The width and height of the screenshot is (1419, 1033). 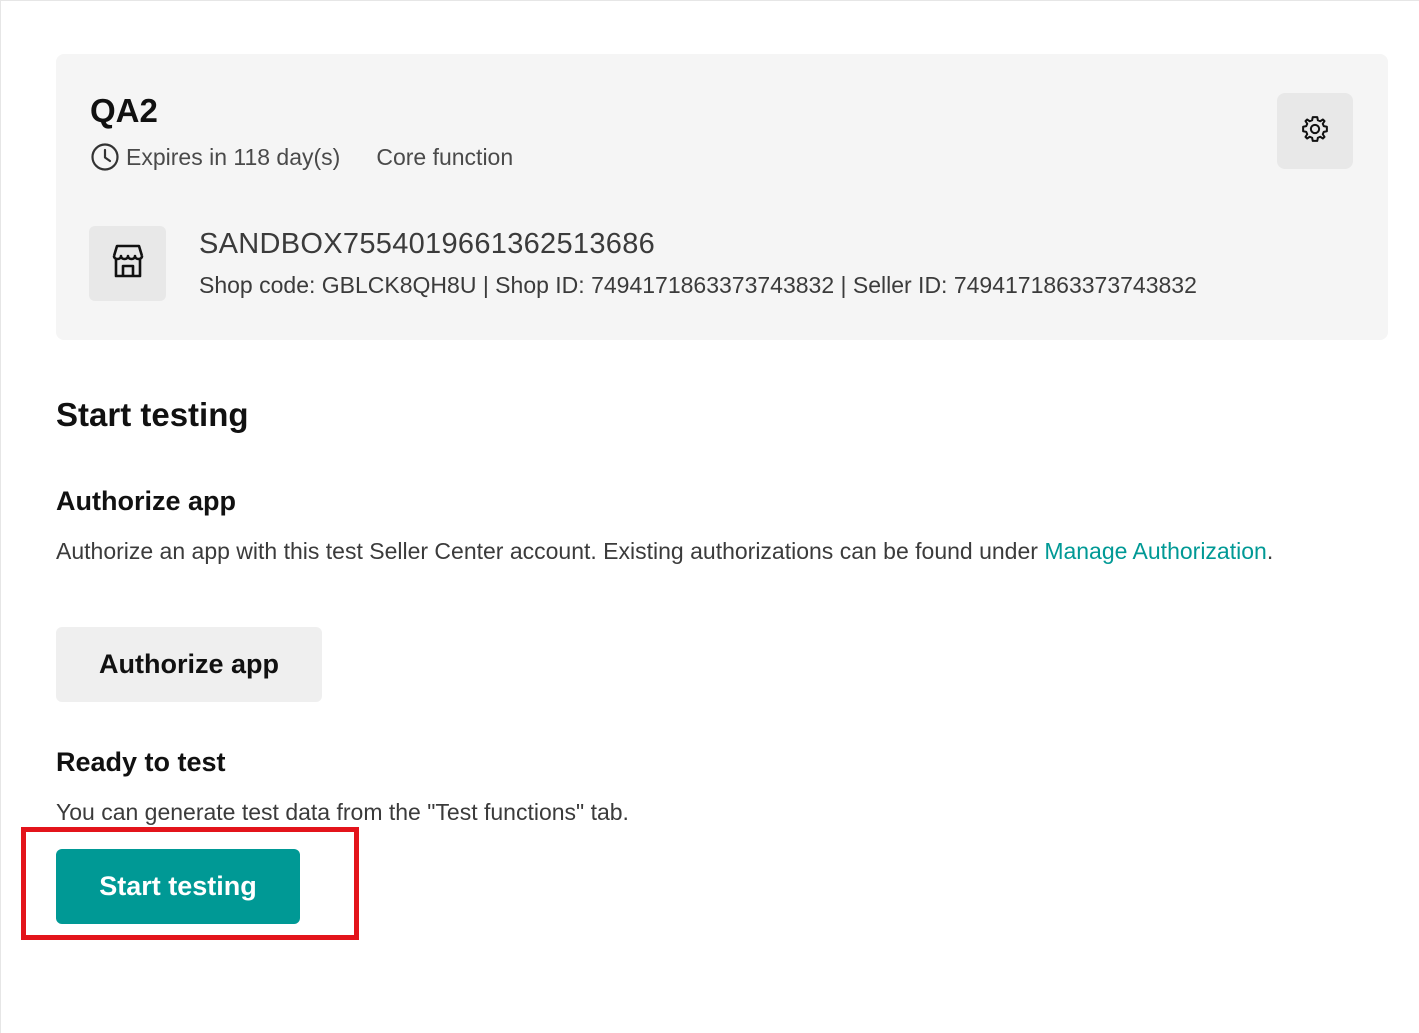 What do you see at coordinates (190, 883) in the screenshot?
I see `highlight-box` at bounding box center [190, 883].